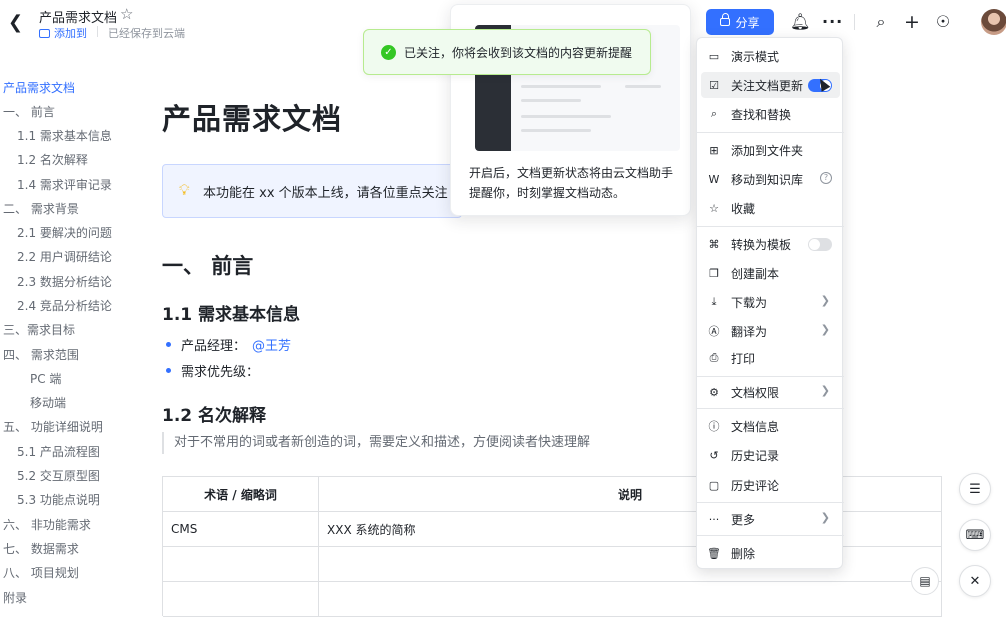 Image resolution: width=1006 pixels, height=628 pixels. What do you see at coordinates (761, 114) in the screenshot?
I see `menu-item-label: 查找和替换` at bounding box center [761, 114].